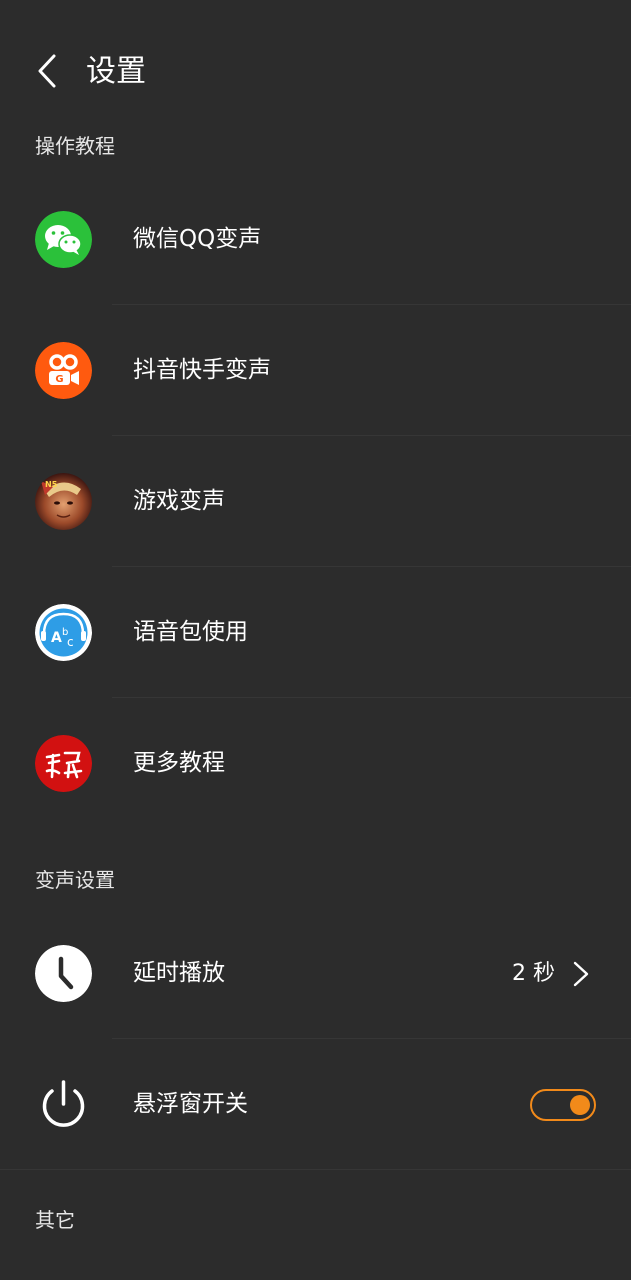 The height and width of the screenshot is (1280, 631). What do you see at coordinates (56, 638) in the screenshot?
I see `svg-text: A` at bounding box center [56, 638].